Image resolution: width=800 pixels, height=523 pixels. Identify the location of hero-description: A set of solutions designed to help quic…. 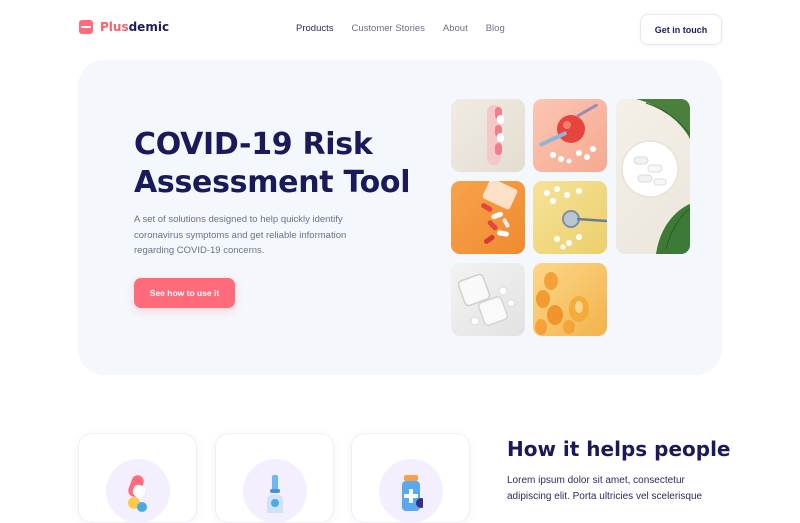
(240, 235).